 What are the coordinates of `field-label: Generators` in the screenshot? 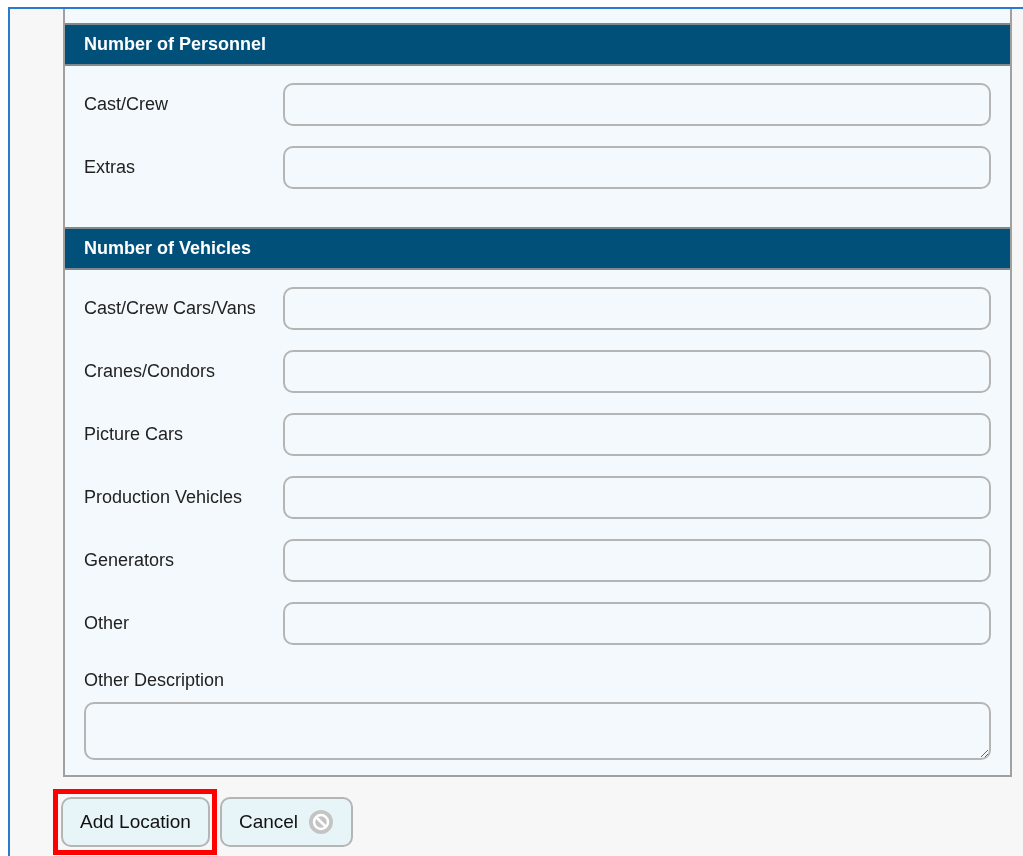 It's located at (130, 560).